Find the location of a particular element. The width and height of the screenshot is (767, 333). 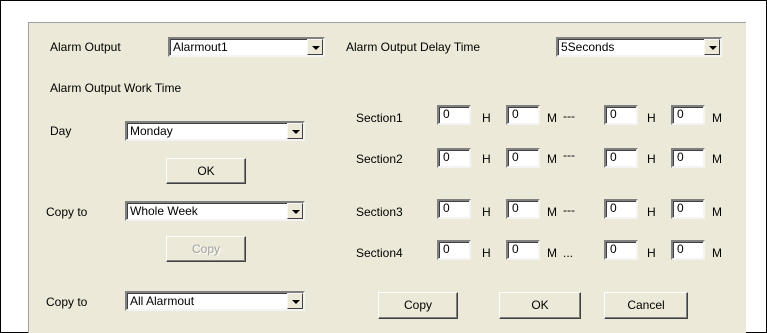

section1-label: Section1 is located at coordinates (379, 118).